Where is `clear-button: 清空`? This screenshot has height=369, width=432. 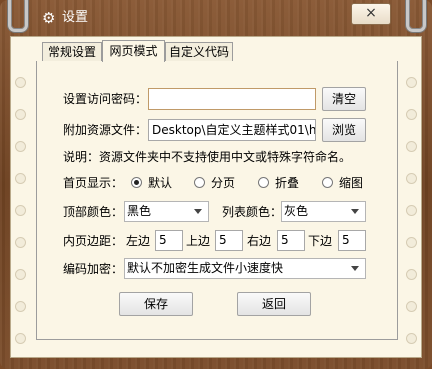
clear-button: 清空 is located at coordinates (344, 99).